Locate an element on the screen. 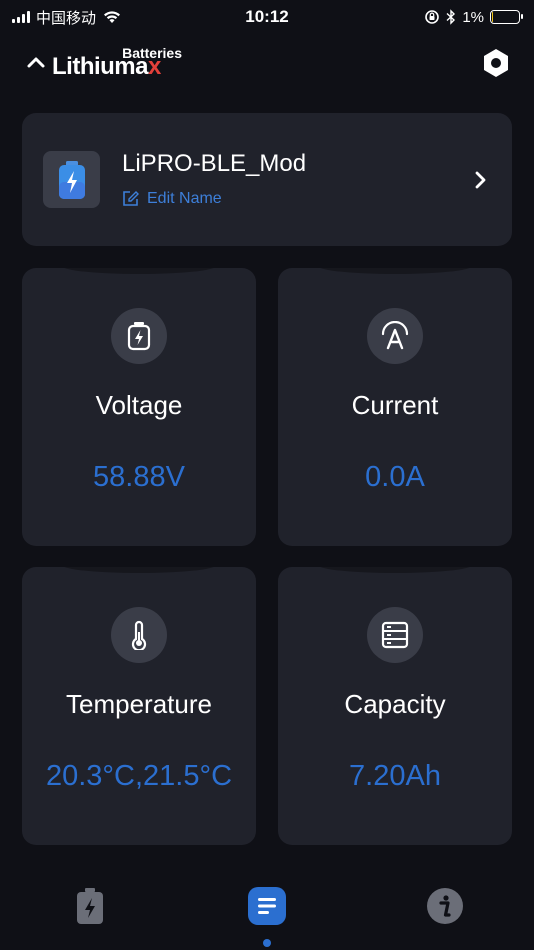 The height and width of the screenshot is (950, 534). status-bar: 中国移动 10:12 1% is located at coordinates (267, 17).